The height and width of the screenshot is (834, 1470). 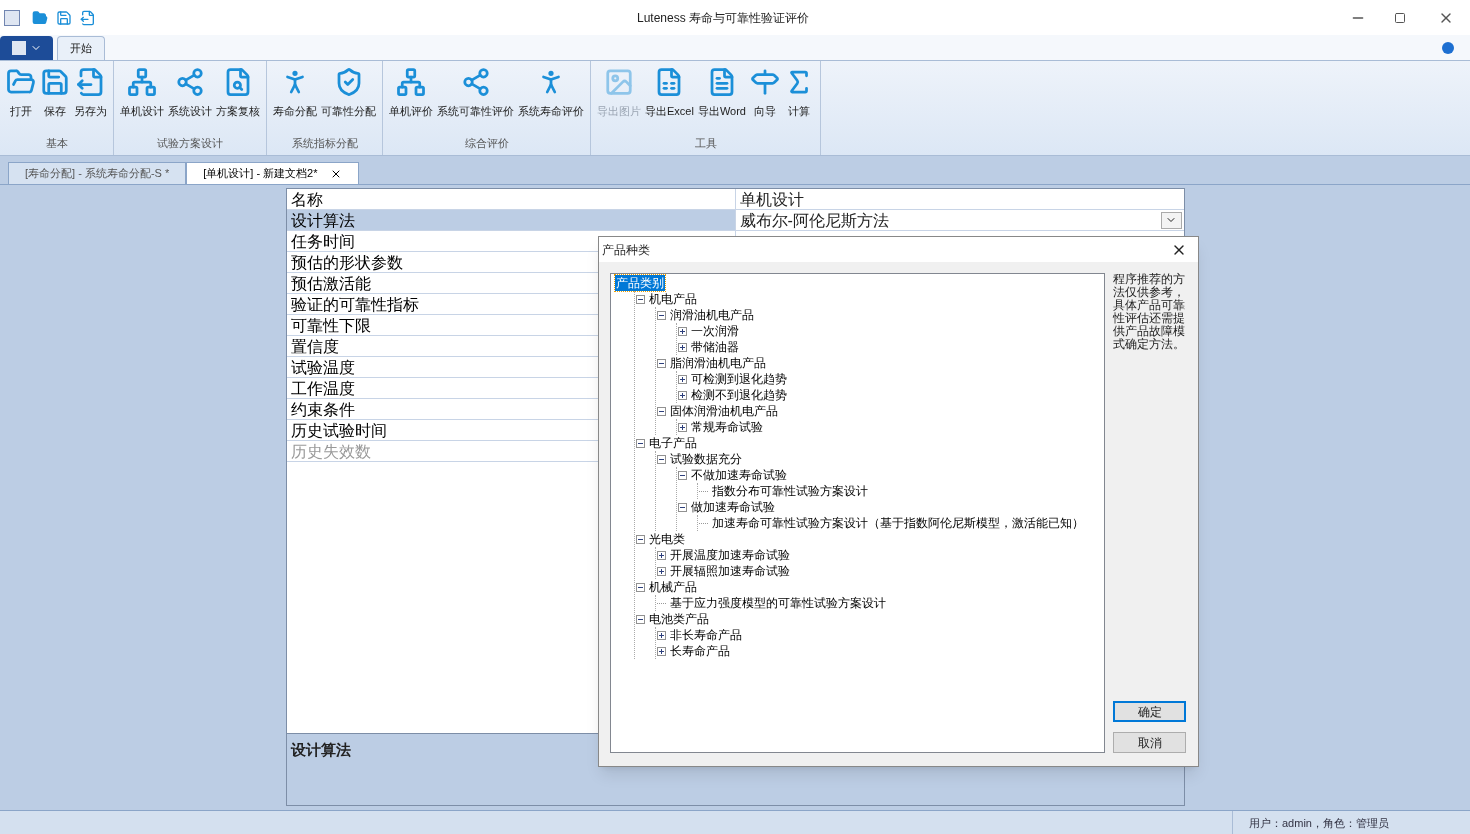 I want to click on property-value: 单机设计, so click(x=959, y=199).